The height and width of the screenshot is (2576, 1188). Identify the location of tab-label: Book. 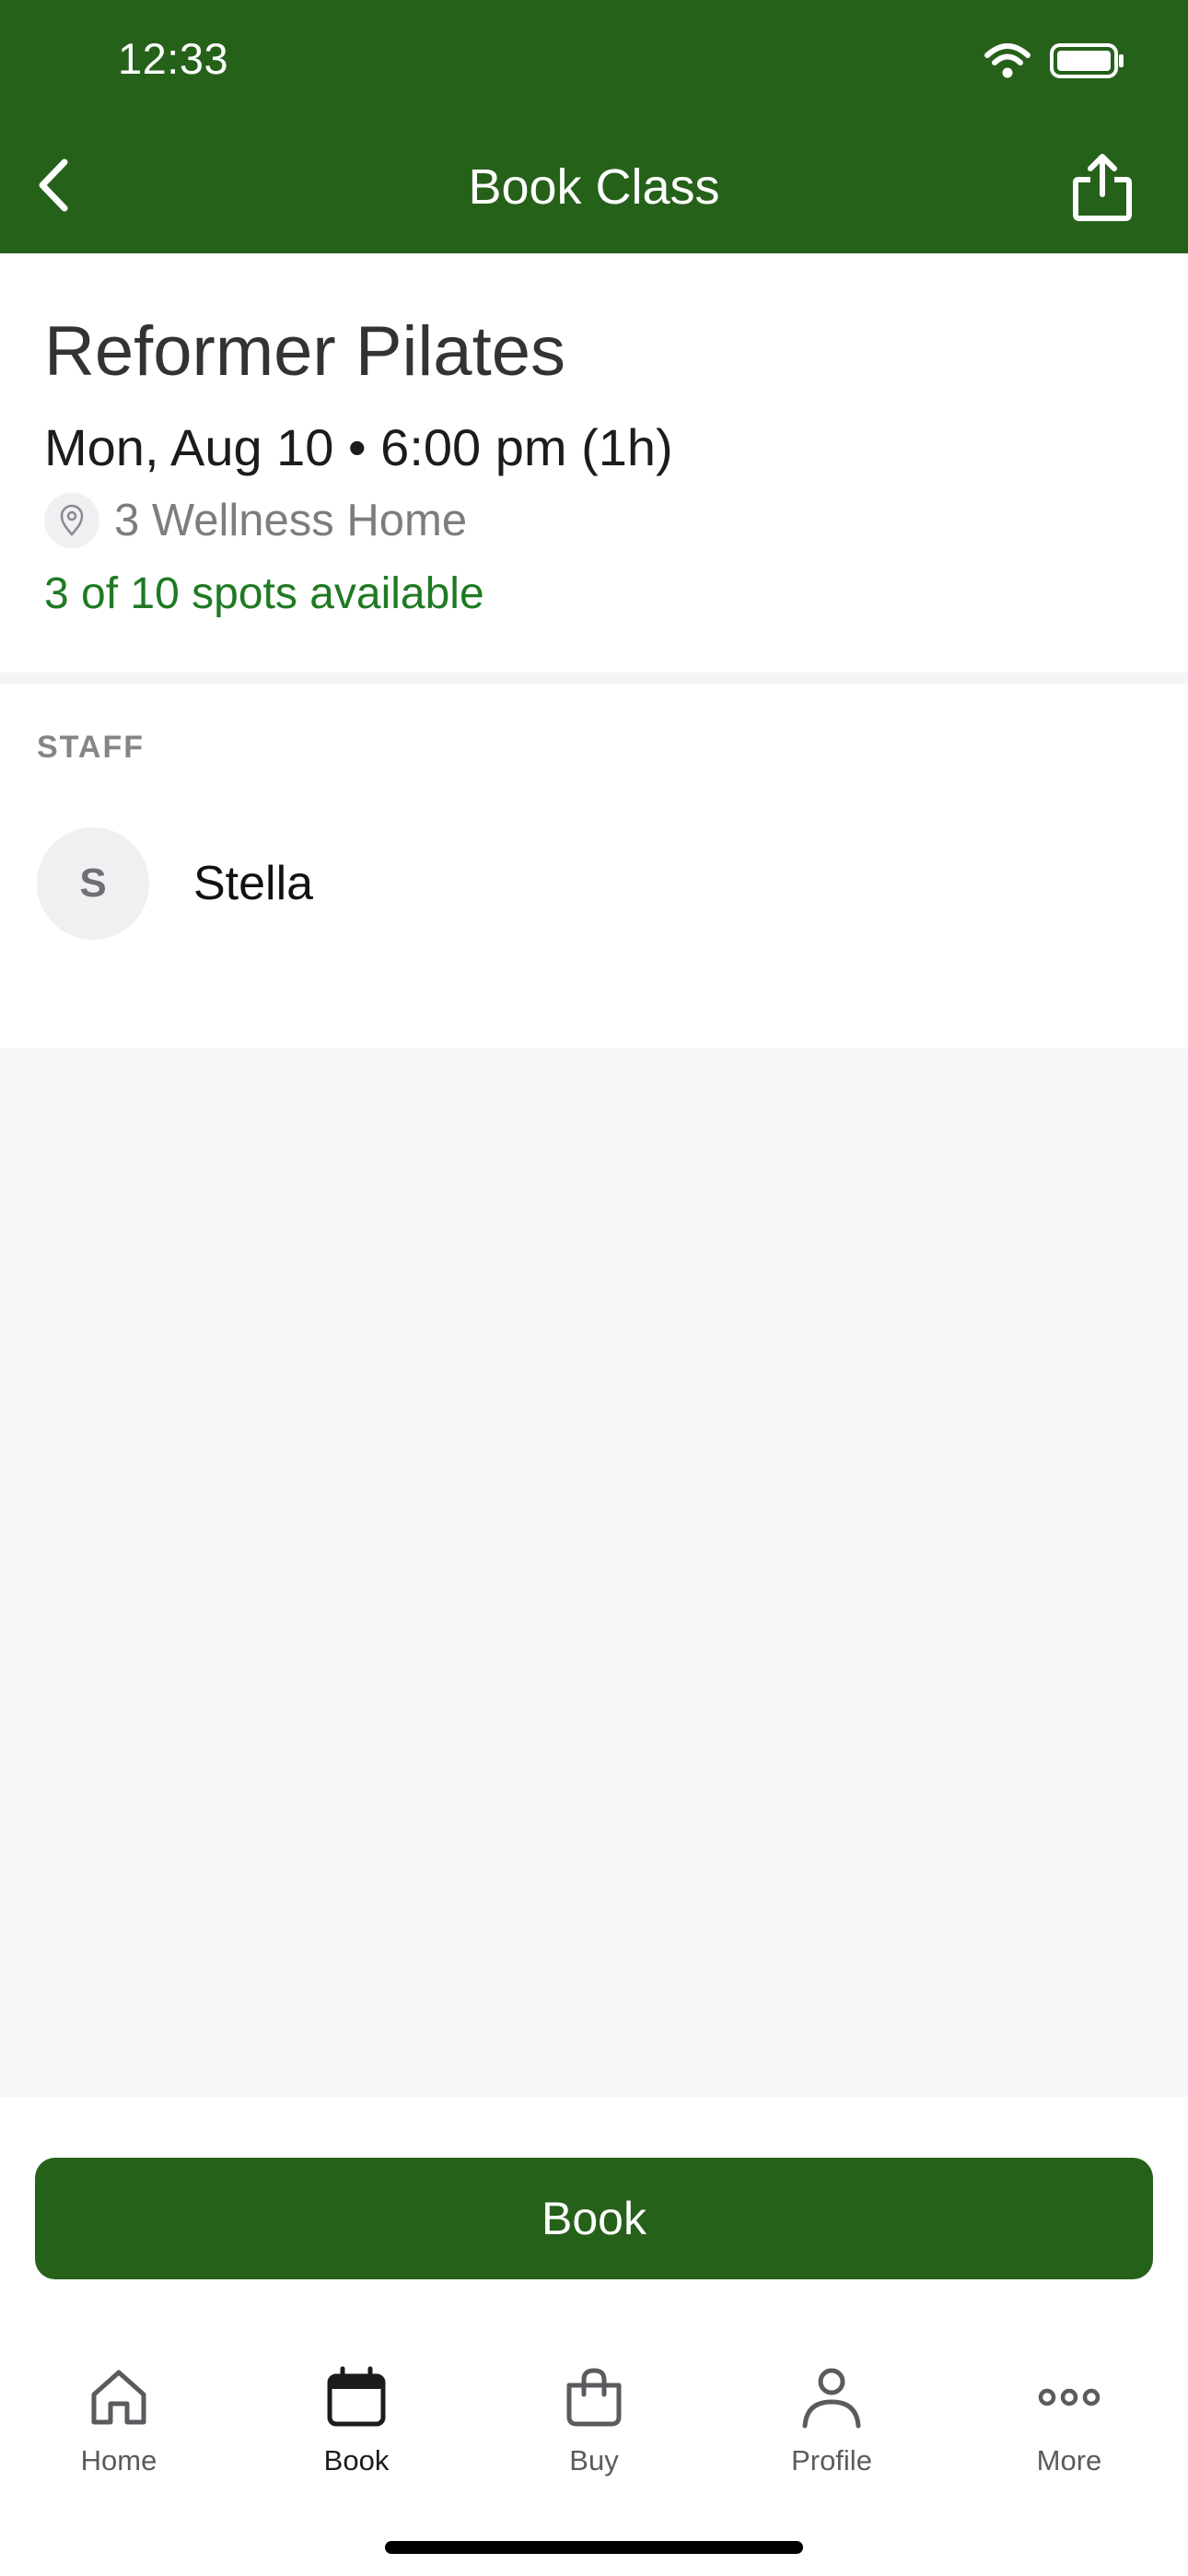
(356, 2460).